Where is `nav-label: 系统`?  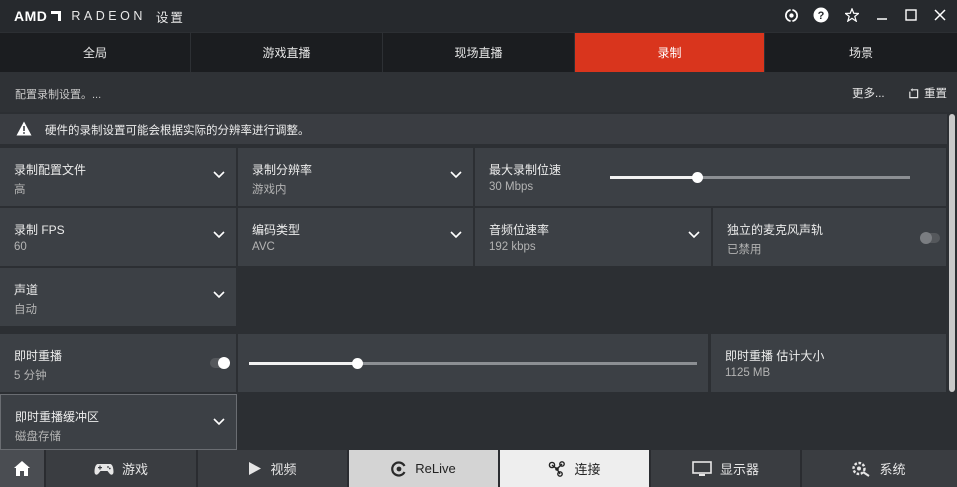 nav-label: 系统 is located at coordinates (892, 469).